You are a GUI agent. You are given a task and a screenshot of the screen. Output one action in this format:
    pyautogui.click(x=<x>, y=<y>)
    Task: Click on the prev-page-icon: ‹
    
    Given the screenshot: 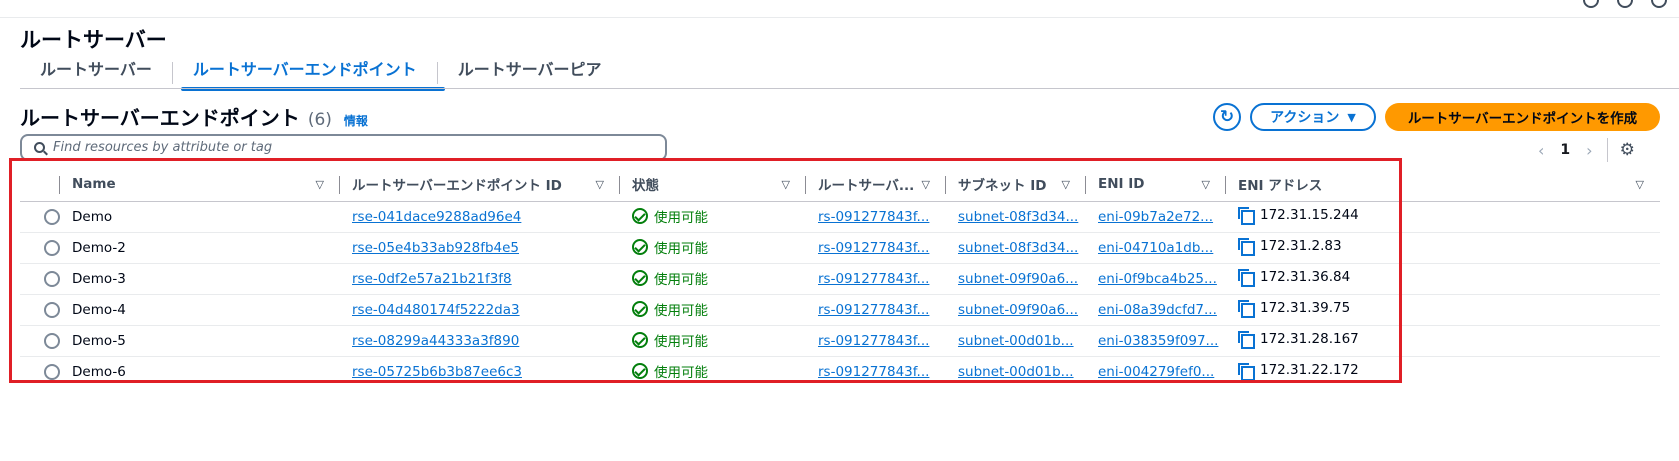 What is the action you would take?
    pyautogui.click(x=1541, y=150)
    